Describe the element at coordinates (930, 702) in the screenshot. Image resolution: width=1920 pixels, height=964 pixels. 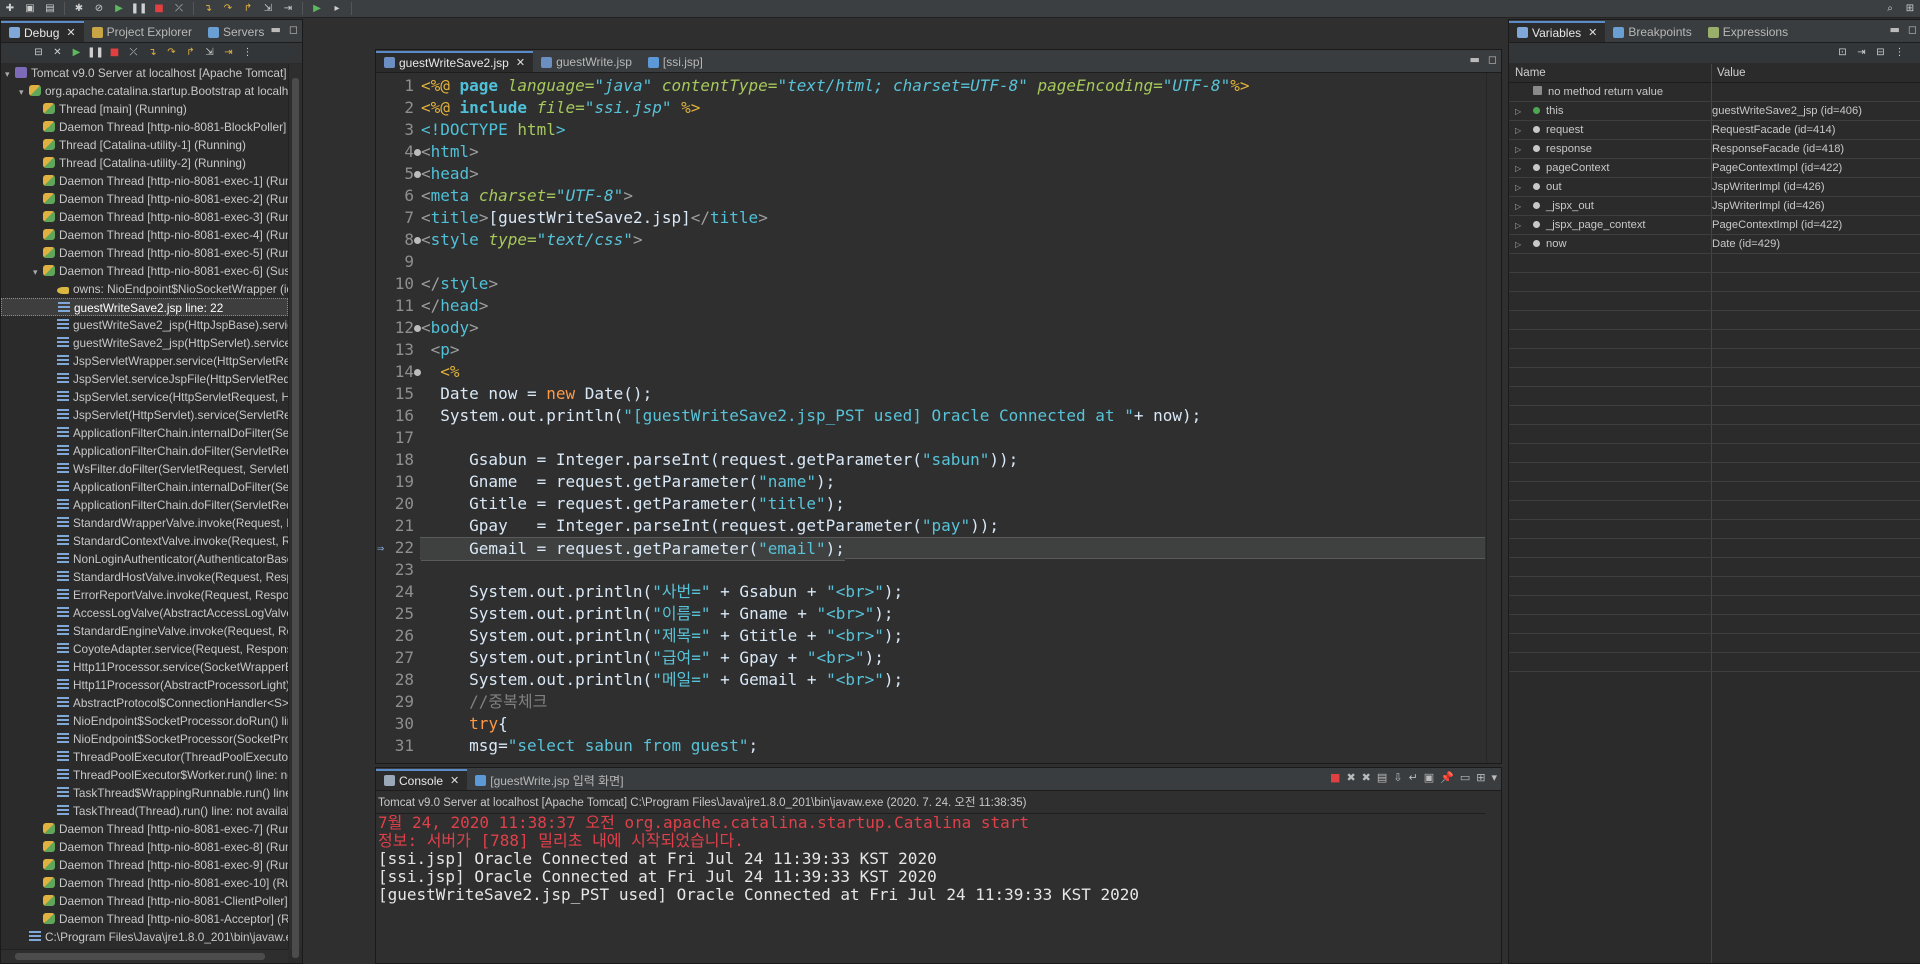
I see `code-line: 29 //중복체크` at that location.